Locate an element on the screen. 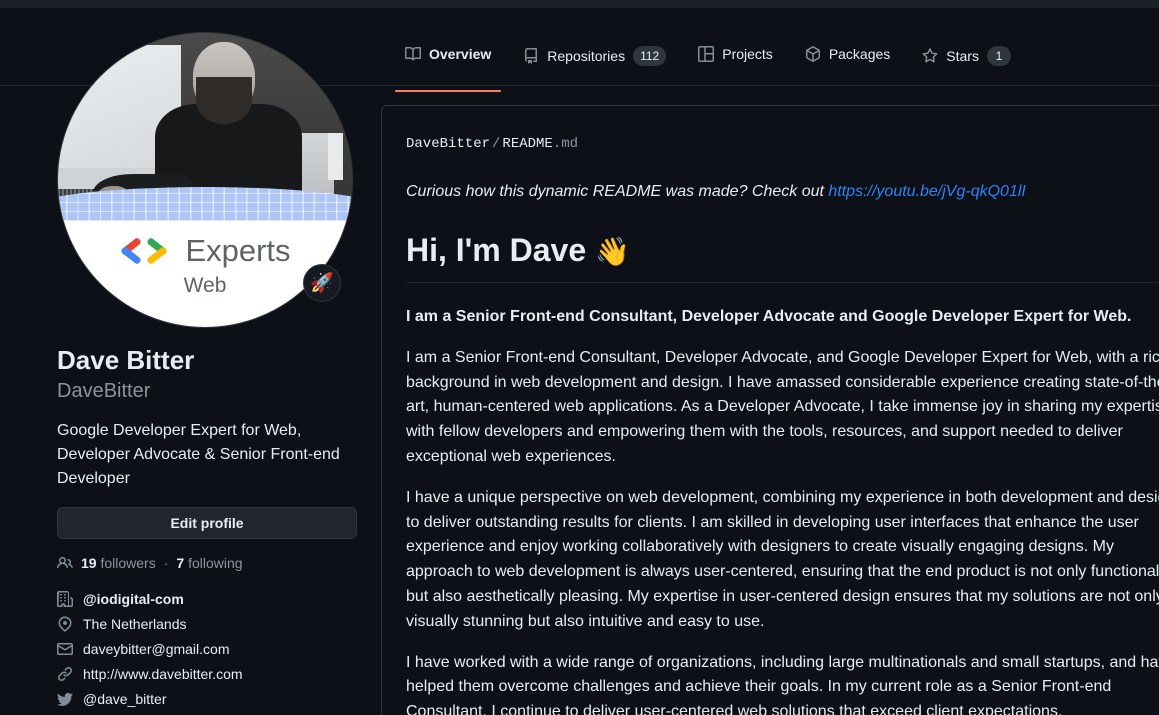 The height and width of the screenshot is (715, 1159). edit-profile-button: Edit profile is located at coordinates (207, 522).